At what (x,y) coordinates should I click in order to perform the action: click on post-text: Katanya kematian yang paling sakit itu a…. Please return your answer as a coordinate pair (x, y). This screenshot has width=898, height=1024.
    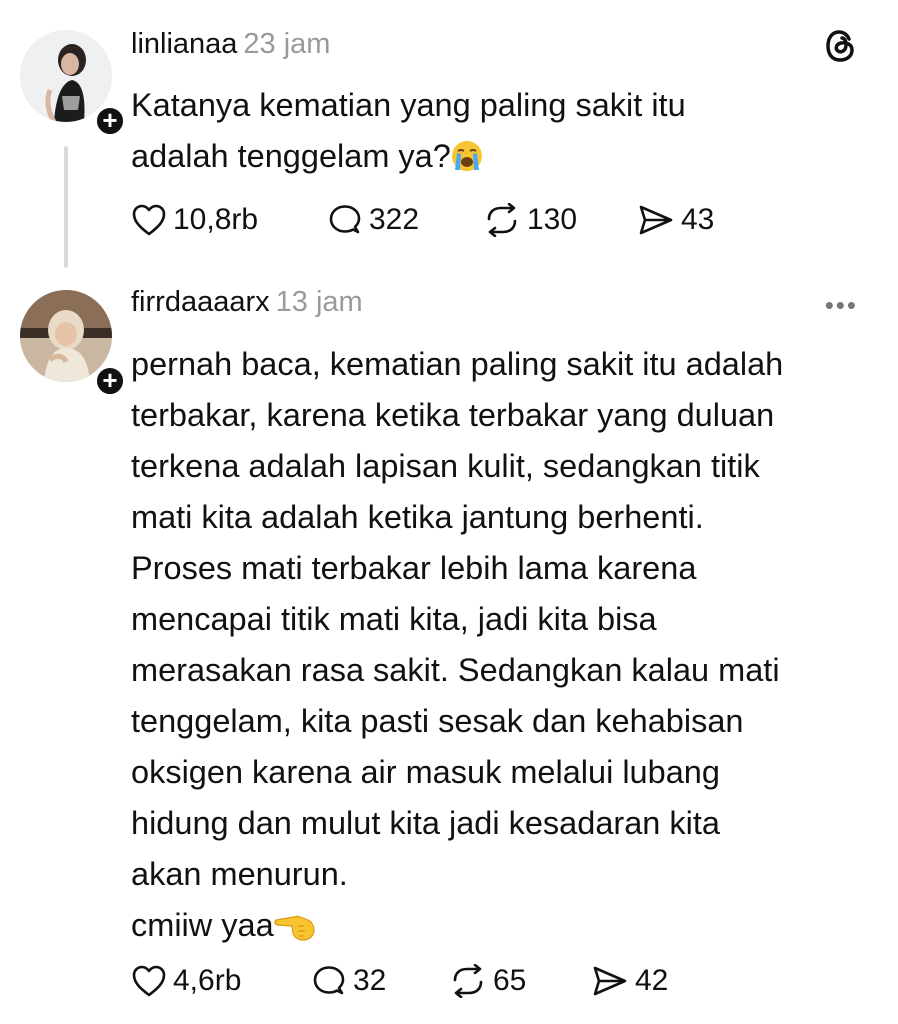
    Looking at the image, I should click on (501, 131).